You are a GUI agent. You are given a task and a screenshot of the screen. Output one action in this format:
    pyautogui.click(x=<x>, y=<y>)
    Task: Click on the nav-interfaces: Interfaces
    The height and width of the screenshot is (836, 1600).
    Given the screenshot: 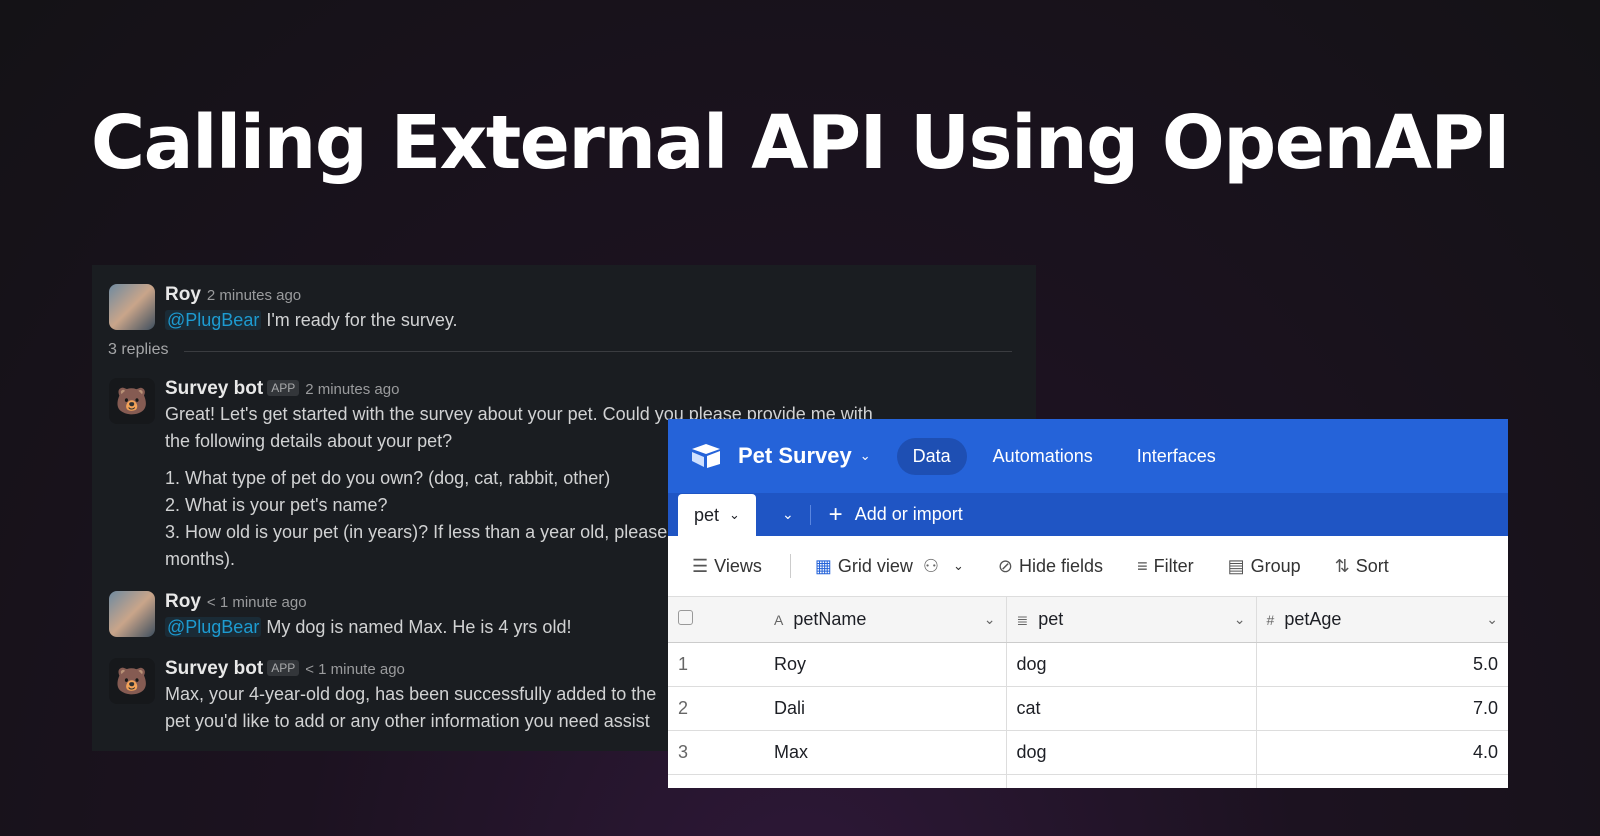 What is the action you would take?
    pyautogui.click(x=1176, y=456)
    